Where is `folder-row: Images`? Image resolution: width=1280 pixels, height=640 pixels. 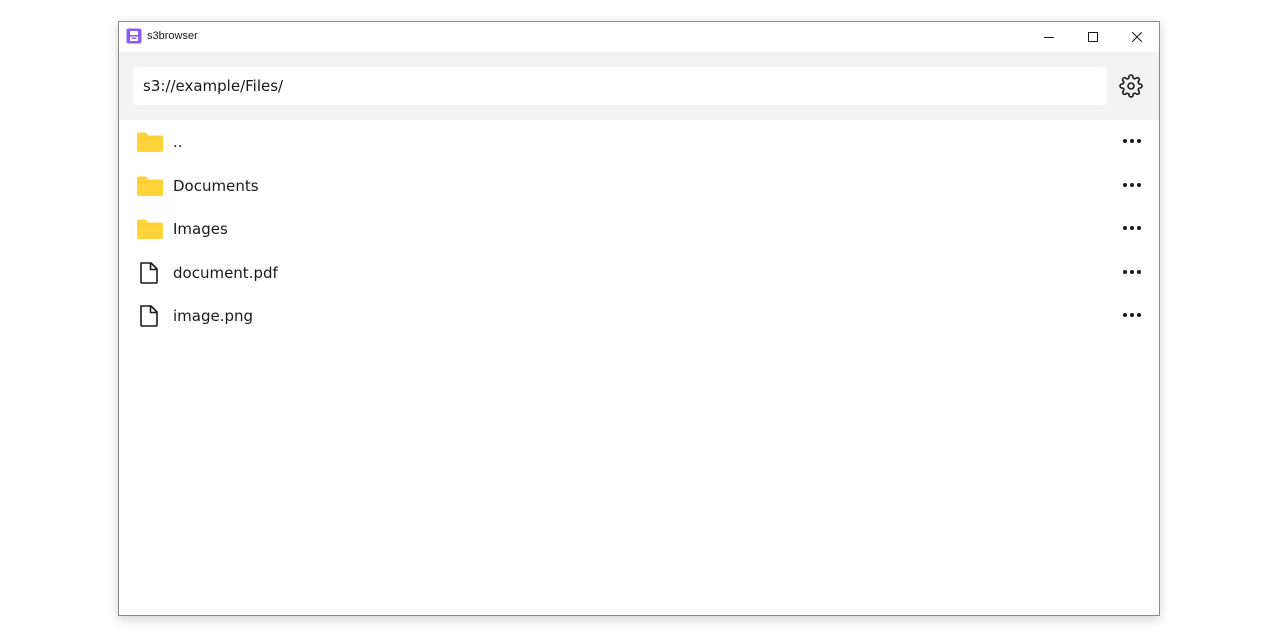
folder-row: Images is located at coordinates (639, 229).